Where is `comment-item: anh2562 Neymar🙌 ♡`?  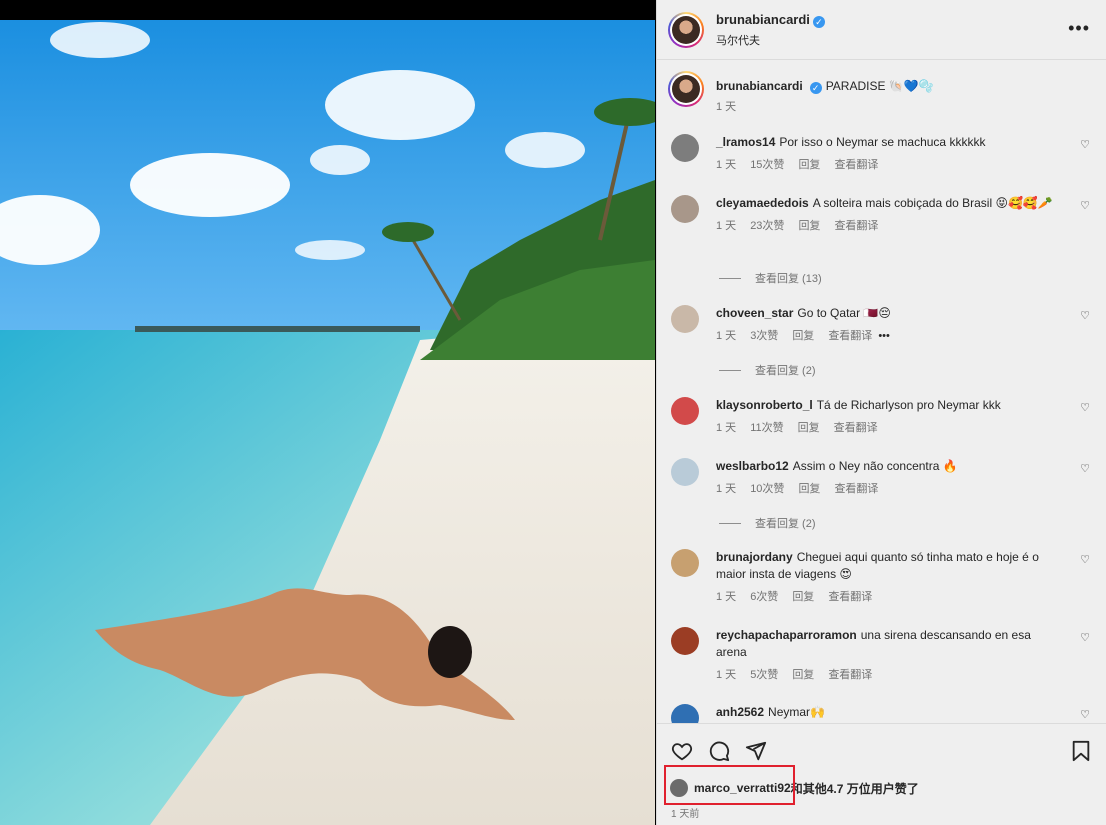 comment-item: anh2562 Neymar🙌 ♡ is located at coordinates (881, 713).